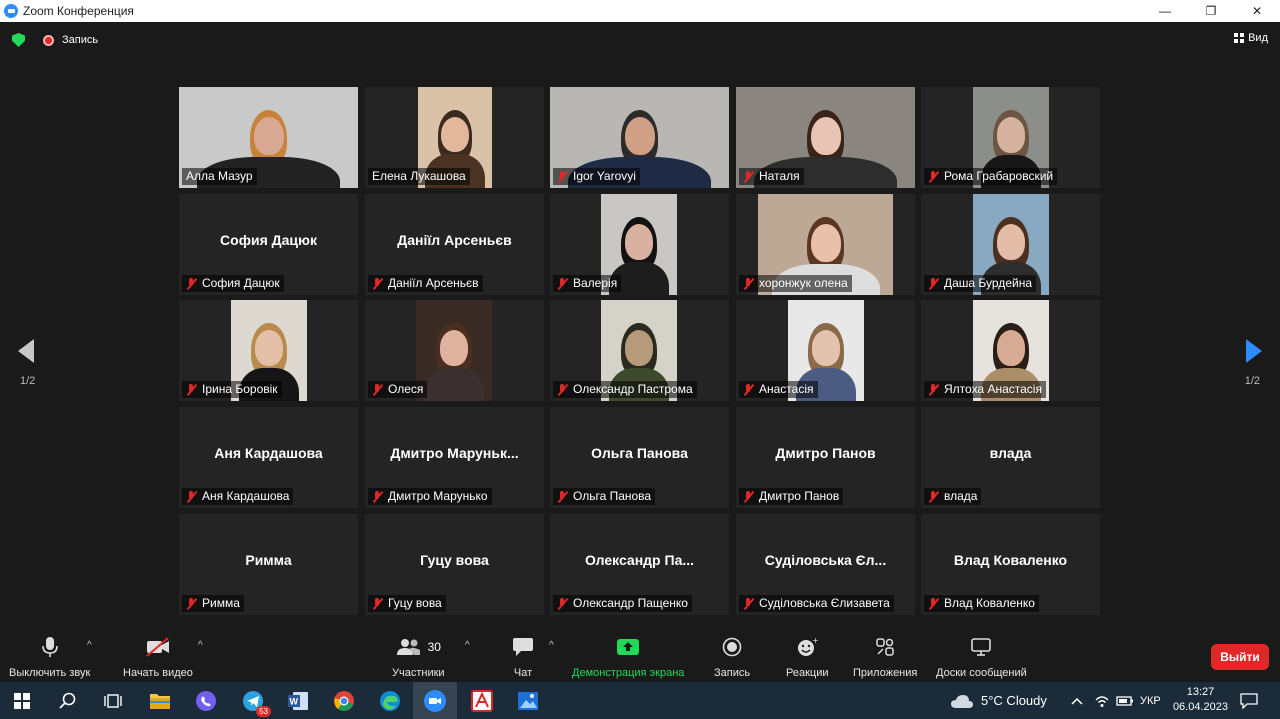 The image size is (1280, 719). I want to click on participant-tile: Ялтоха Анастасія, so click(1010, 350).